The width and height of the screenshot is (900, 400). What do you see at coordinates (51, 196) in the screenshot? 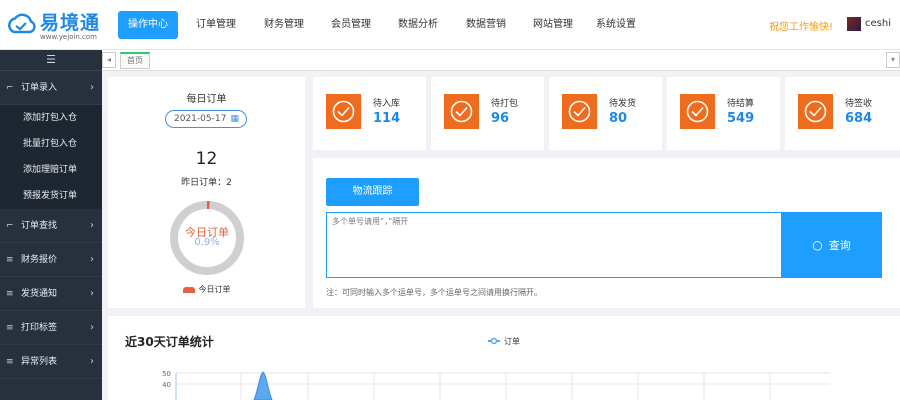
I see `sidebar-item-forecast-order: 预报发货订单` at bounding box center [51, 196].